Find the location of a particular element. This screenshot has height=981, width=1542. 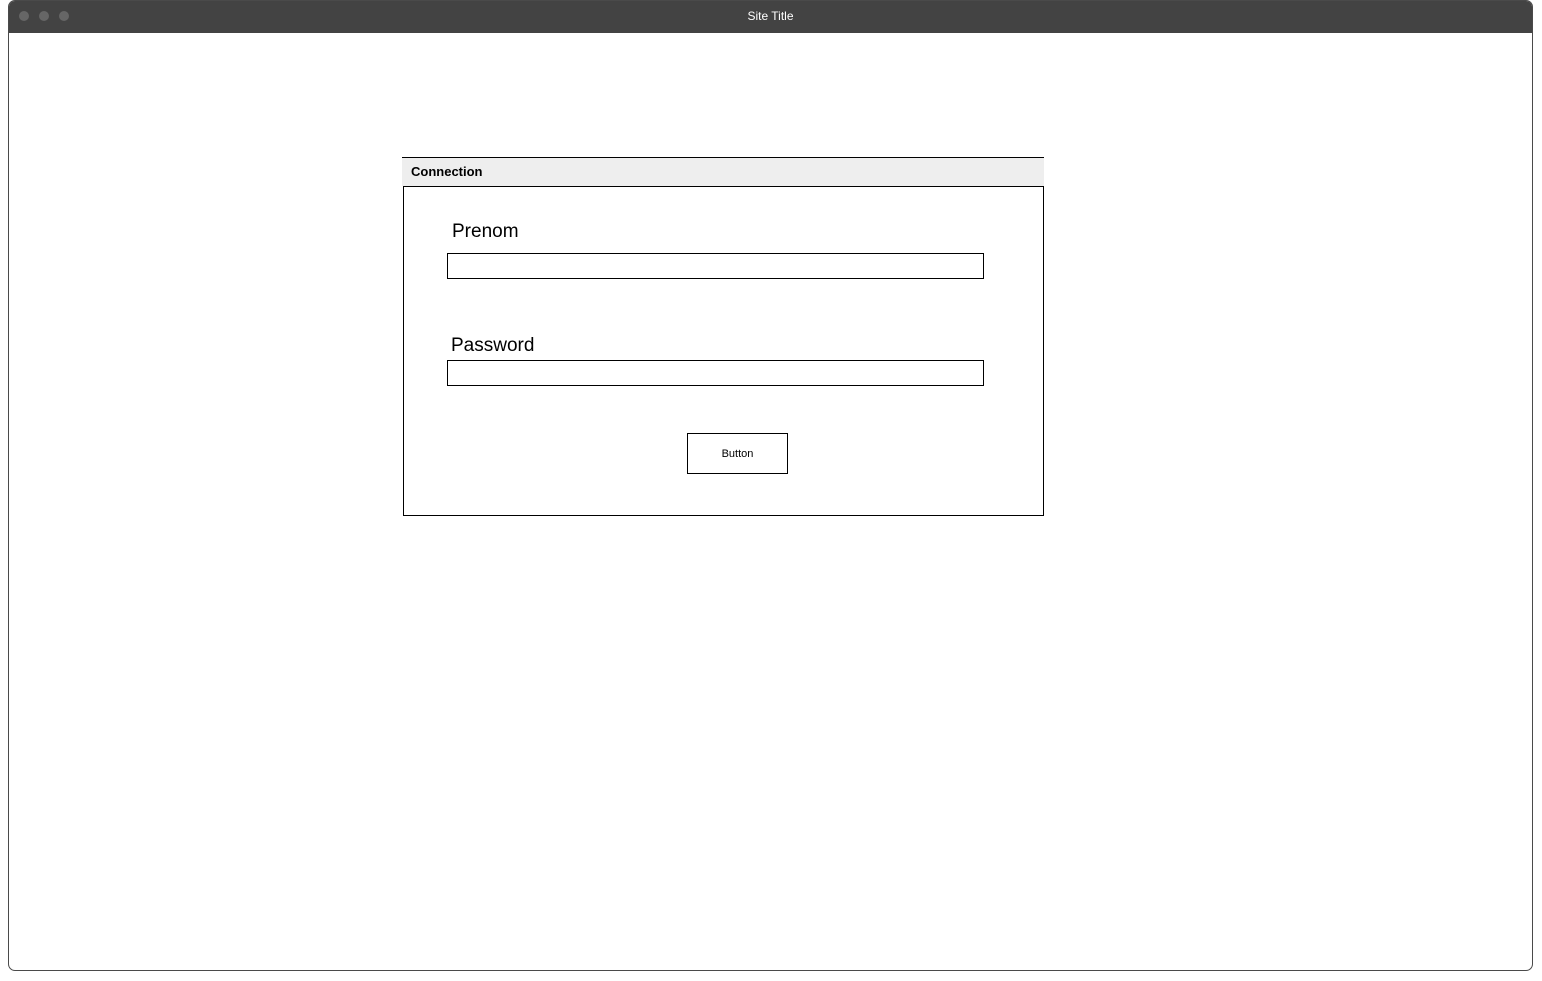

window-titlebar: Site Title is located at coordinates (770, 17).